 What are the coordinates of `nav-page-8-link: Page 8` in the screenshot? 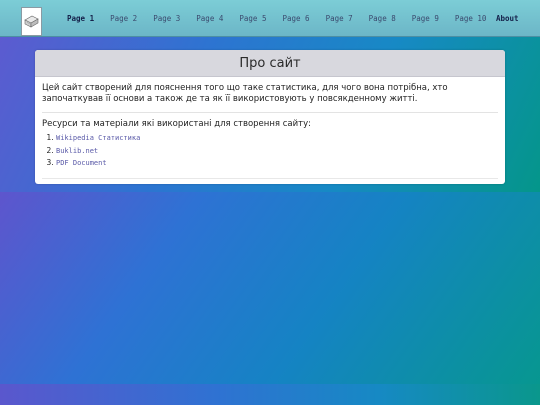 It's located at (382, 18).